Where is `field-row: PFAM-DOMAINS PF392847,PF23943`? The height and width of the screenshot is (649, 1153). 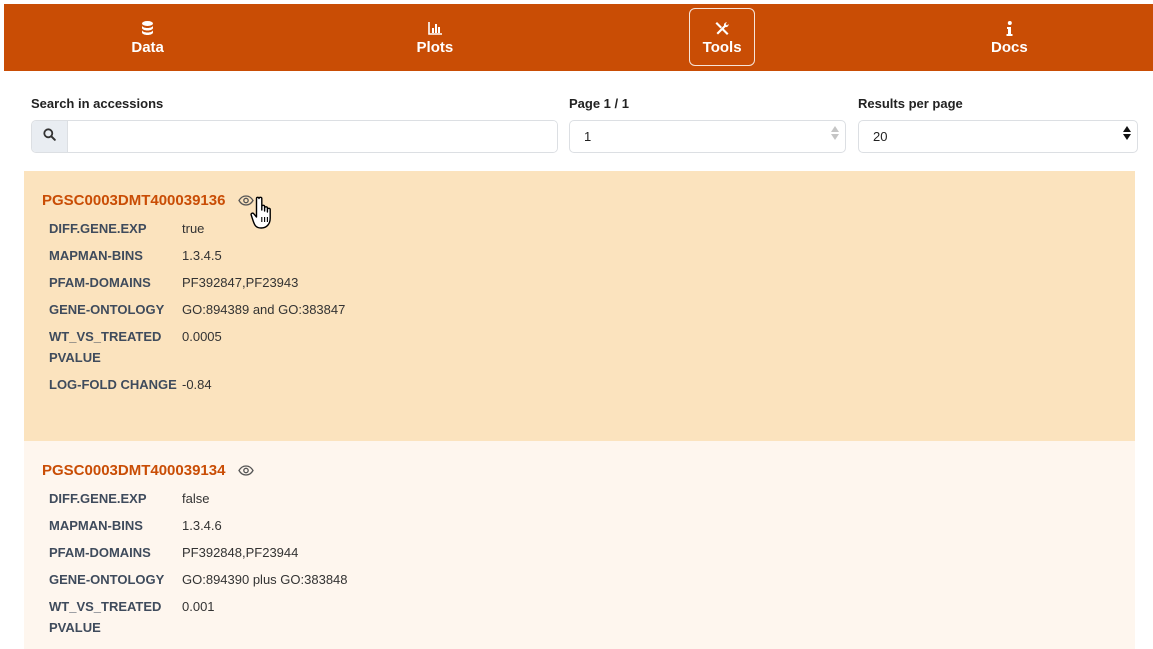 field-row: PFAM-DOMAINS PF392847,PF23943 is located at coordinates (579, 282).